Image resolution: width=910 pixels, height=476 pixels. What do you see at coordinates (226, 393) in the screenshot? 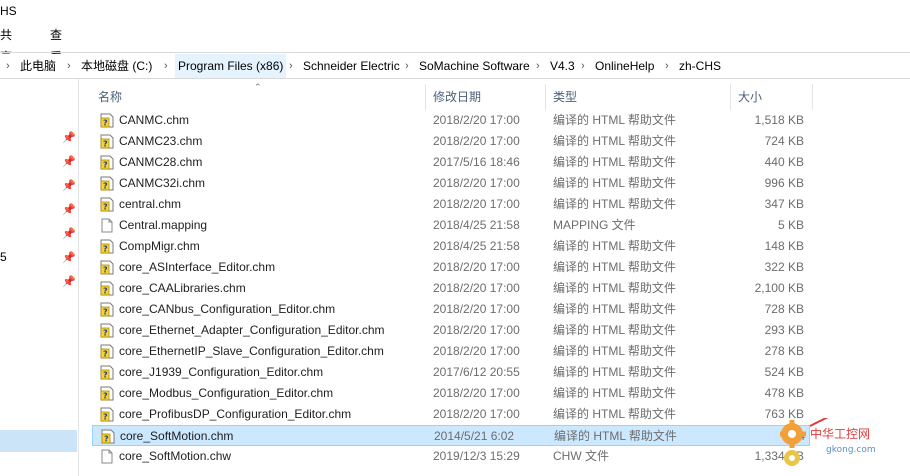
I see `file-name: core_Modbus_Configuration_Editor.chm` at bounding box center [226, 393].